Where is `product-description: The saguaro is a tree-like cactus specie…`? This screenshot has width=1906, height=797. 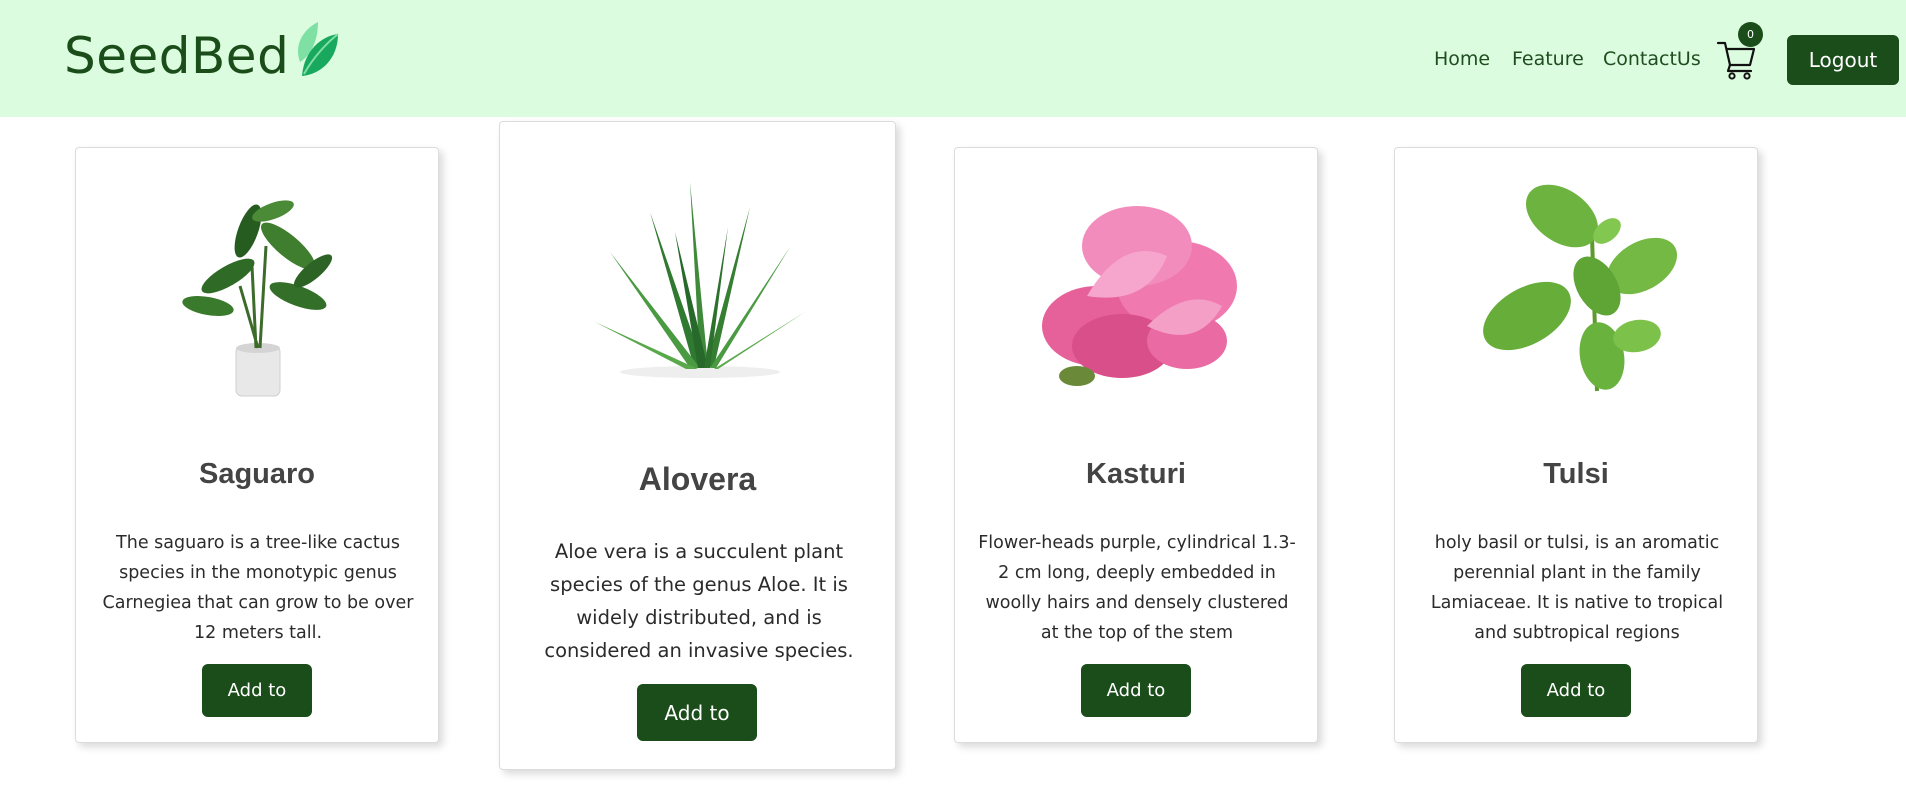 product-description: The saguaro is a tree-like cactus specie… is located at coordinates (258, 588).